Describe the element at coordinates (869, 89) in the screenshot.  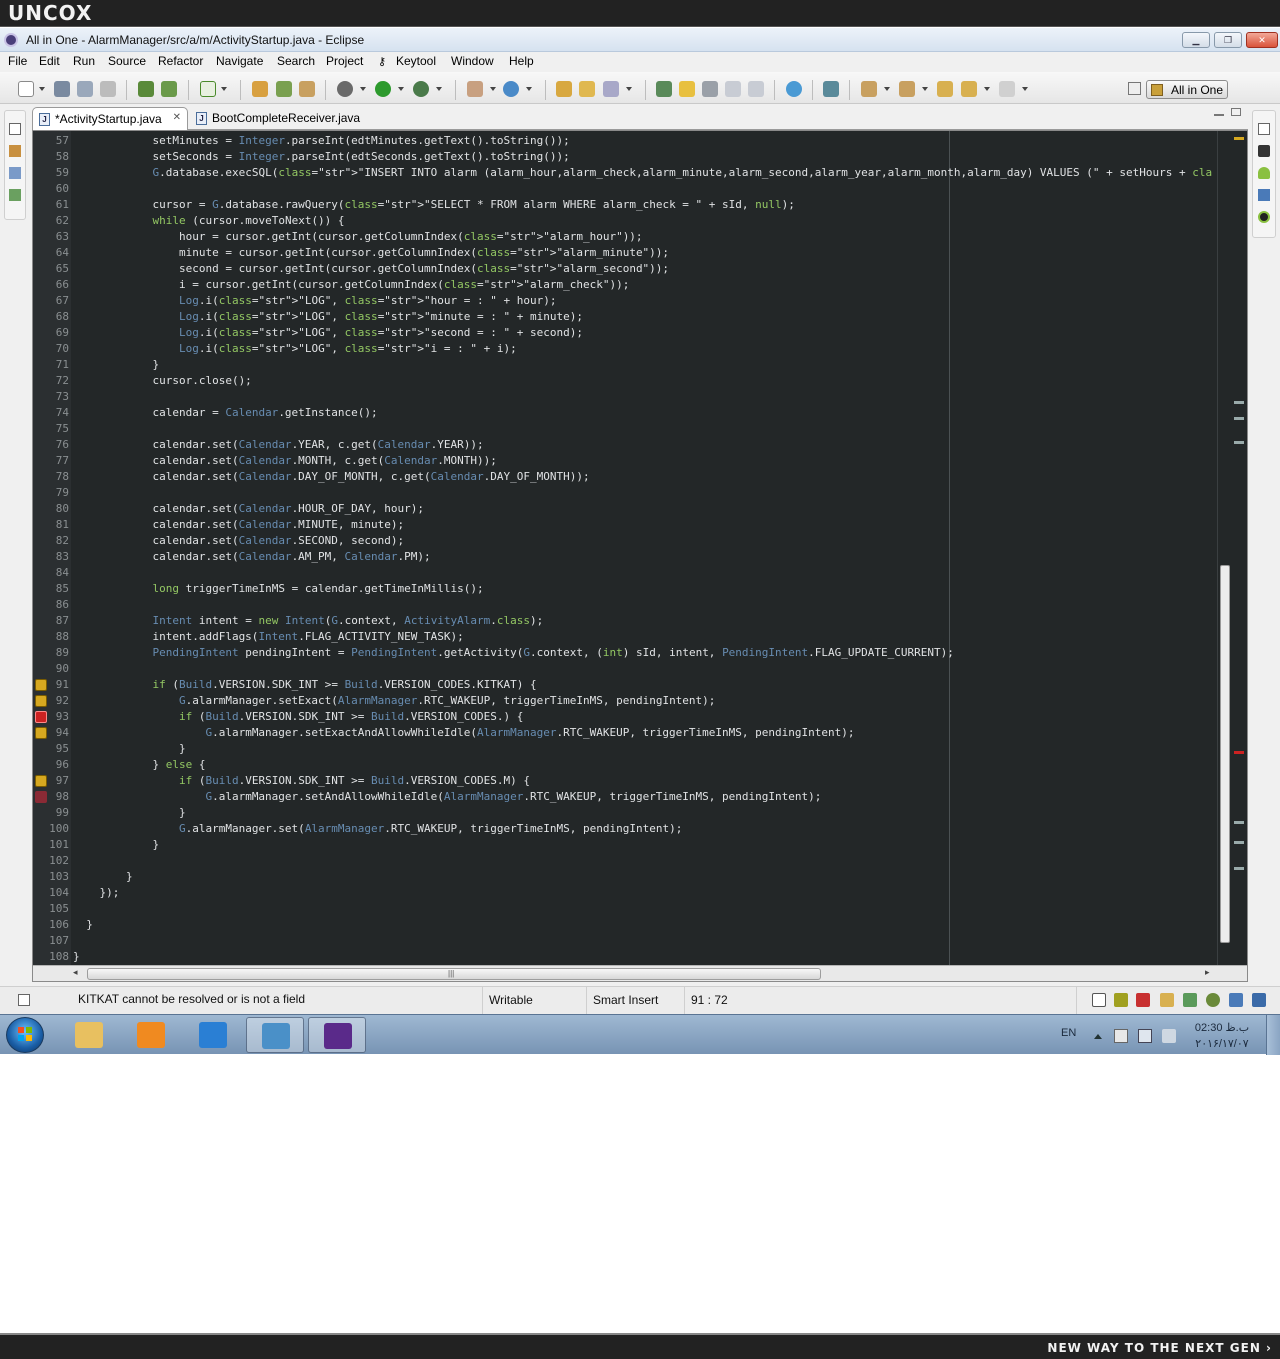
I see `next-annotation-icon` at that location.